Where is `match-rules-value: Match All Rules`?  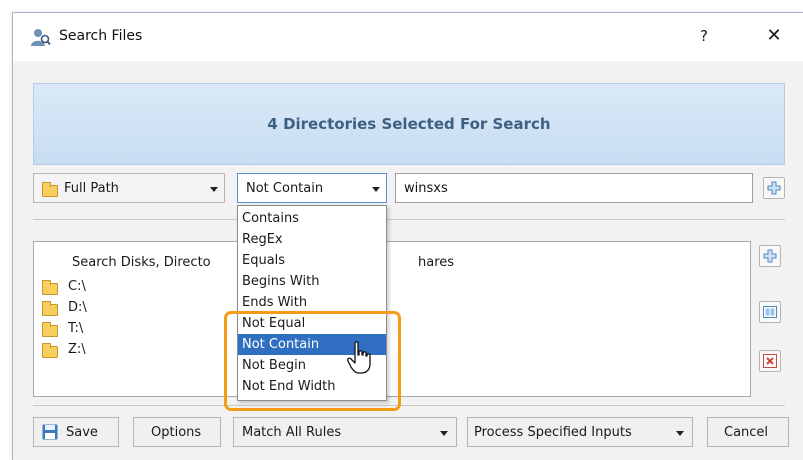 match-rules-value: Match All Rules is located at coordinates (292, 432).